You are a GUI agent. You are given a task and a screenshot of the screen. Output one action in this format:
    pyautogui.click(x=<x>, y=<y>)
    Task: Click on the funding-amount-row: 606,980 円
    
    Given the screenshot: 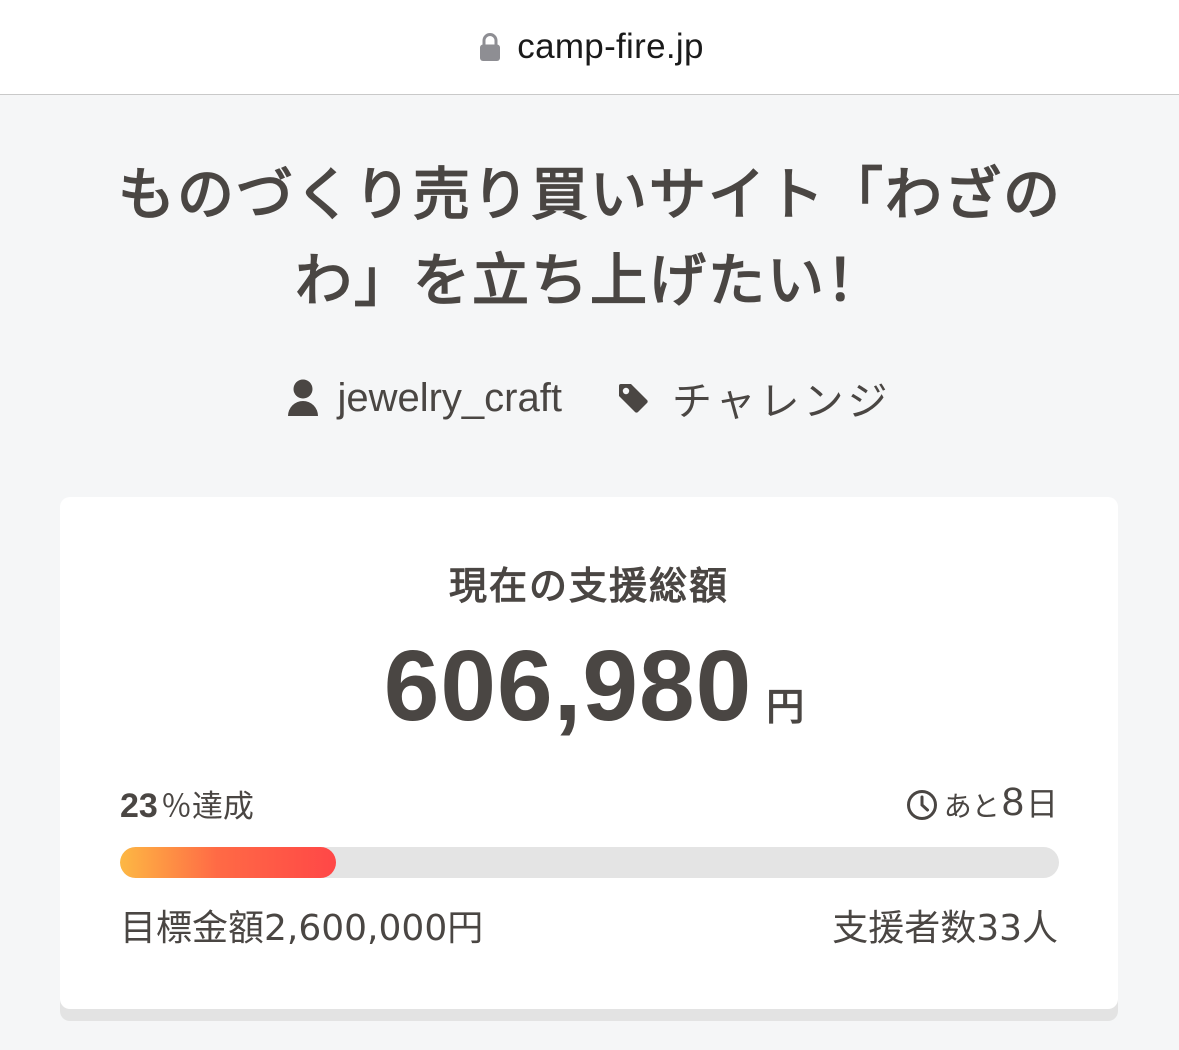 What is the action you would take?
    pyautogui.click(x=589, y=686)
    